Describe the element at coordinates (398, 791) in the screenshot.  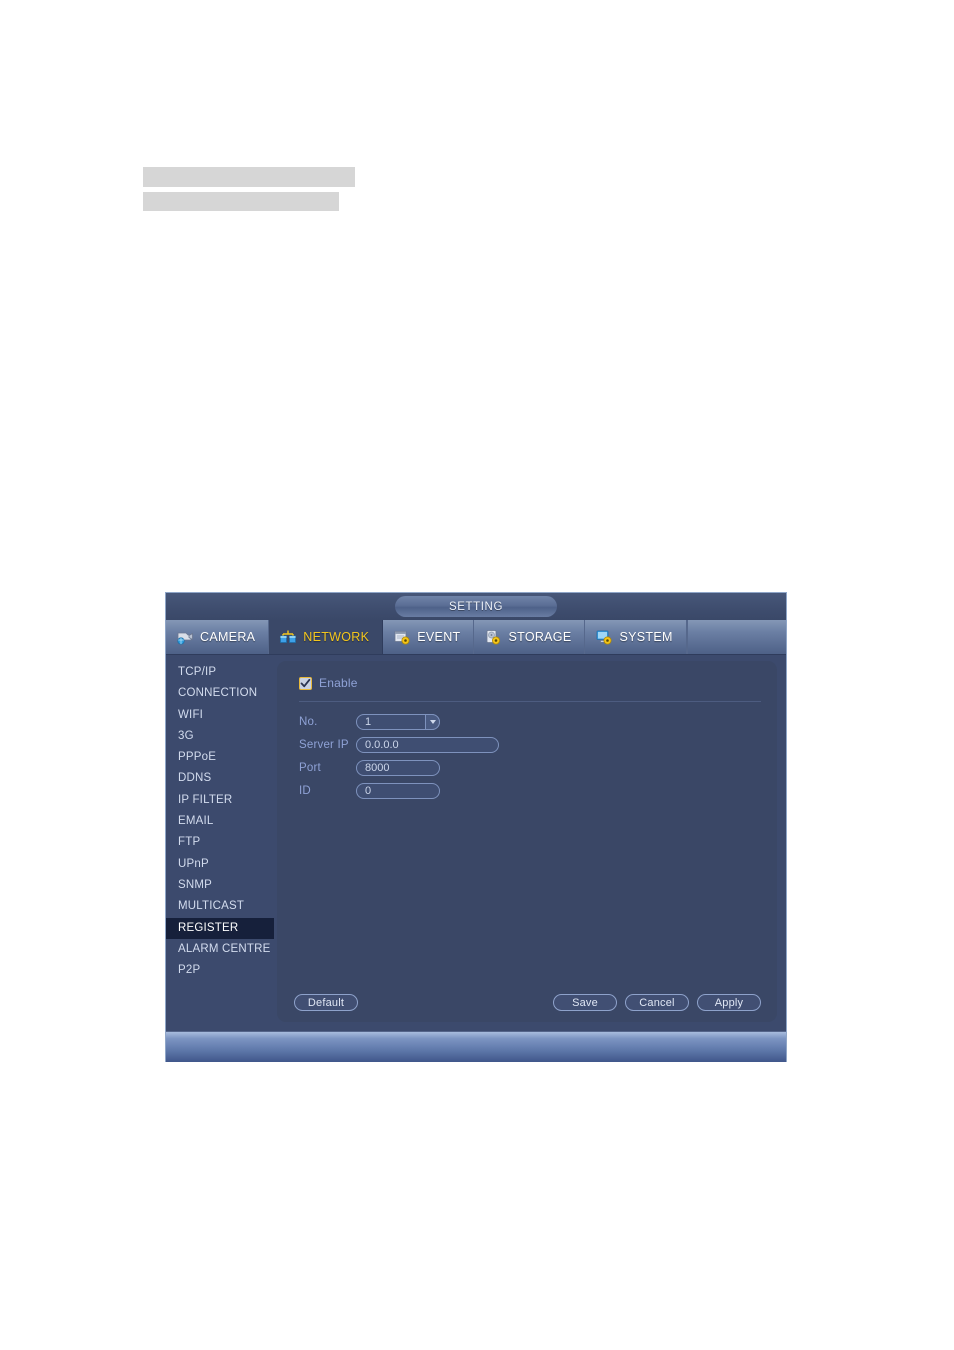
I see `id-input: 0` at that location.